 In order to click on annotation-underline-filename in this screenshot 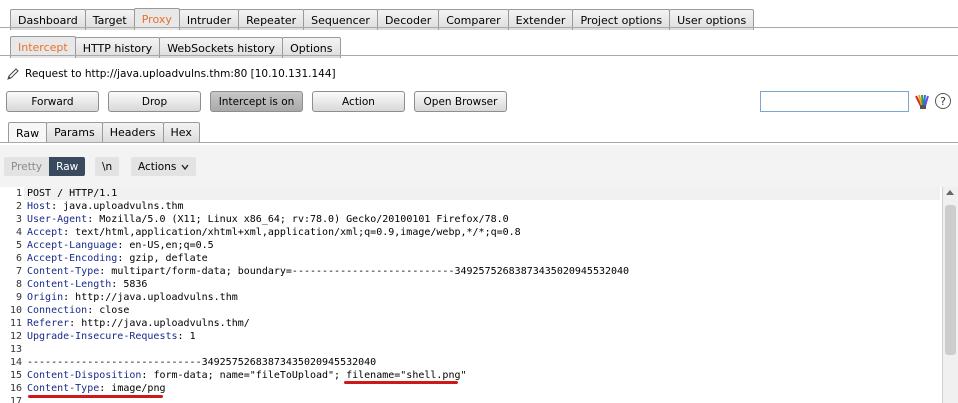, I will do `click(401, 382)`.